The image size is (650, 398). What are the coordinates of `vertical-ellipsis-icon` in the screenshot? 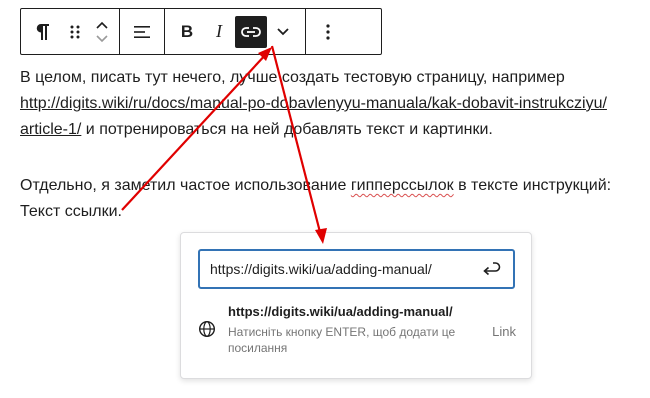 It's located at (328, 31).